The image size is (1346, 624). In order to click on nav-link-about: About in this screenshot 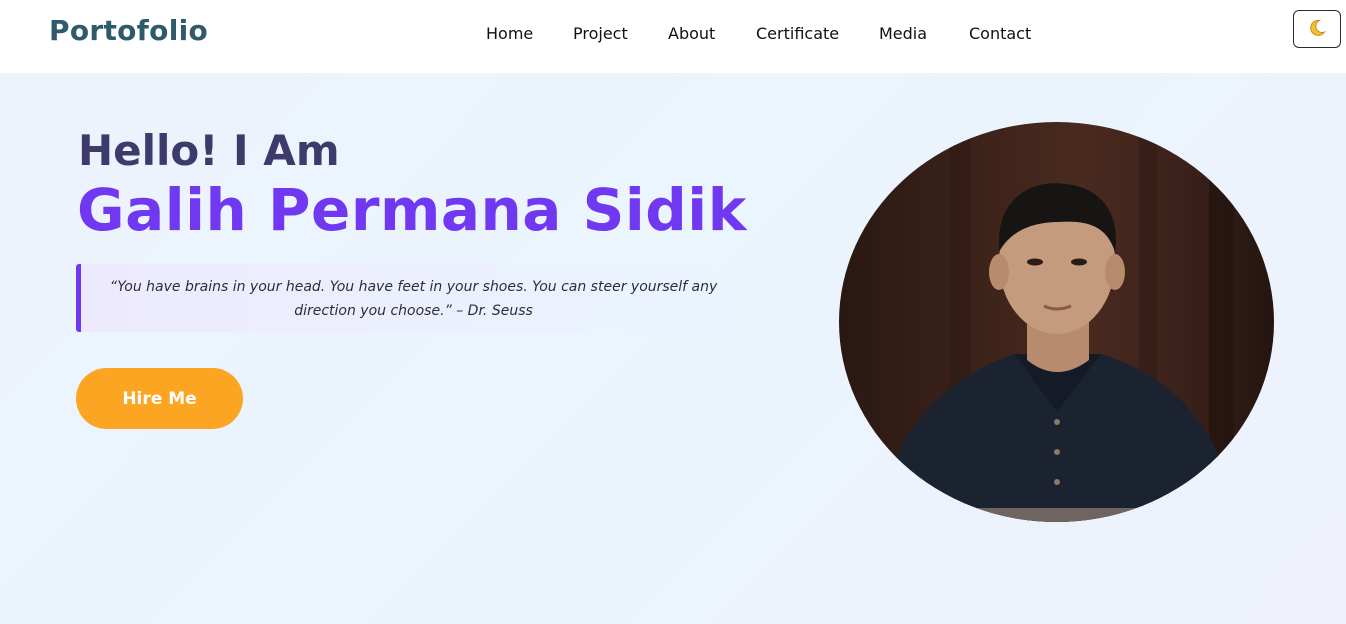, I will do `click(691, 33)`.